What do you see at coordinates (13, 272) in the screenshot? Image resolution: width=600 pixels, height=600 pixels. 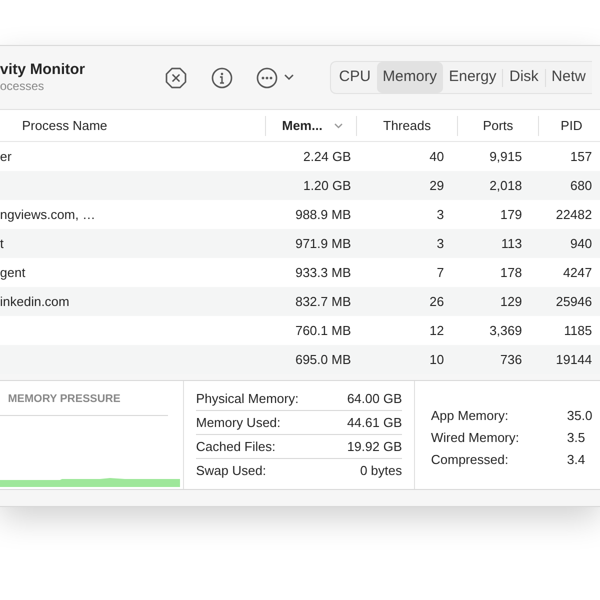 I see `table-cell: gent` at bounding box center [13, 272].